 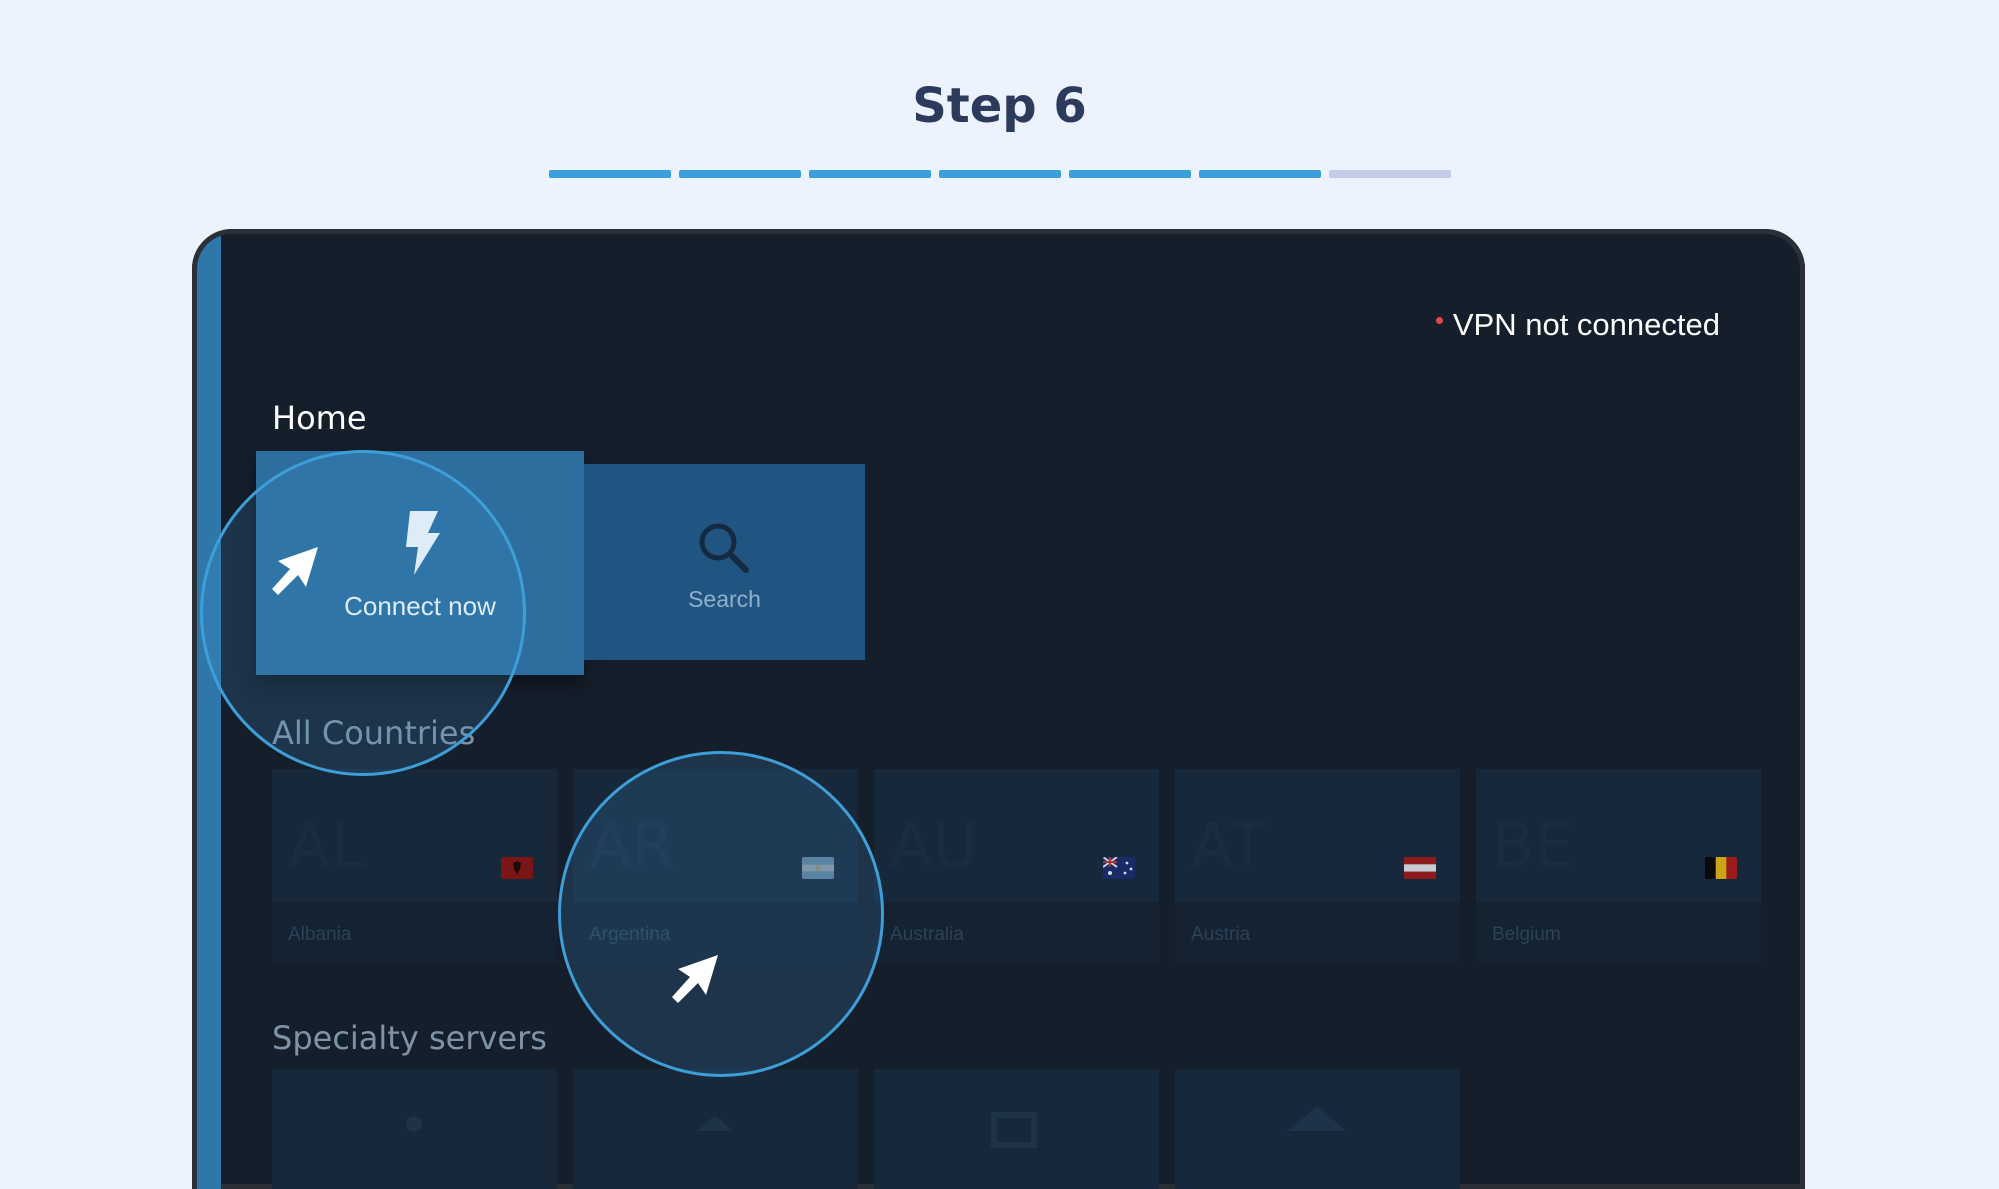 I want to click on step-progress-bar, so click(x=1000, y=174).